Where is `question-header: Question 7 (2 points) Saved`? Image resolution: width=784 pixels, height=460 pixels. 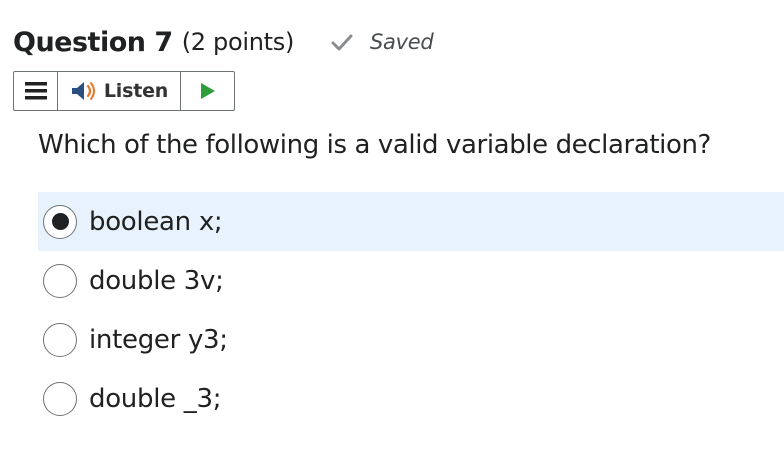
question-header: Question 7 (2 points) Saved is located at coordinates (223, 42).